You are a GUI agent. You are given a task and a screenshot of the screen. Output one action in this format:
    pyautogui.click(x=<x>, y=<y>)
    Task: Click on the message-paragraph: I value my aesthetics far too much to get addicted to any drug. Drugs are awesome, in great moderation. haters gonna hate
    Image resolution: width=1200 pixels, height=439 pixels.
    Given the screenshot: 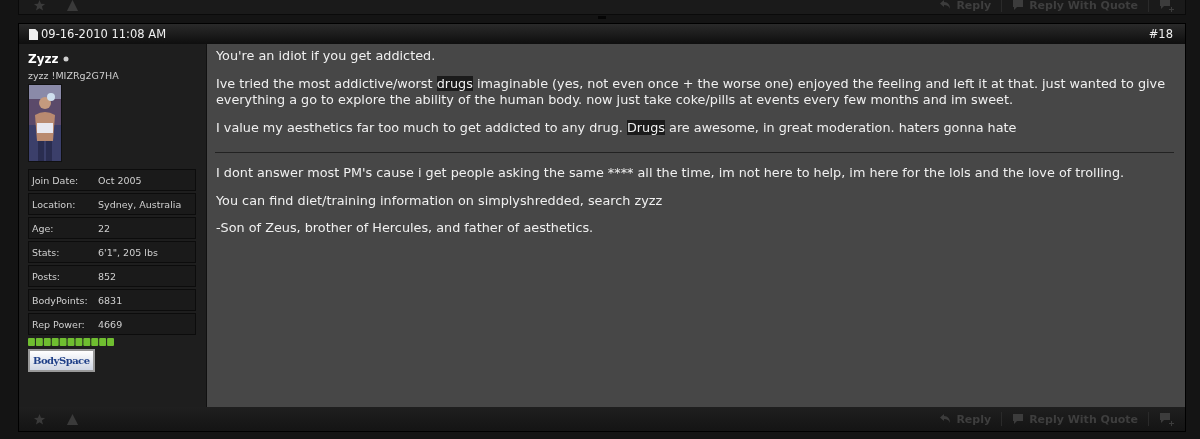 What is the action you would take?
    pyautogui.click(x=617, y=127)
    